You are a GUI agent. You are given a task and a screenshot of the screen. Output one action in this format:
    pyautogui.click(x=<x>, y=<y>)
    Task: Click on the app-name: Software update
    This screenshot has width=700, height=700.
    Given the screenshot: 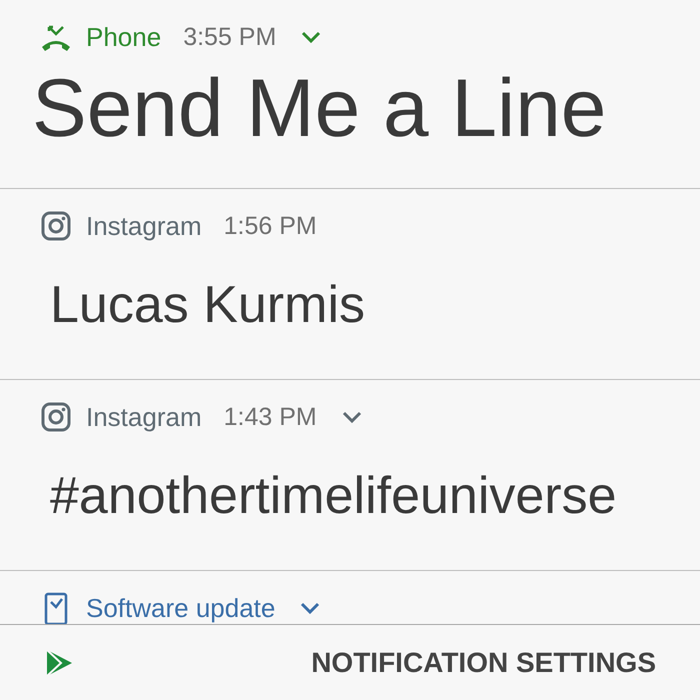 What is the action you would take?
    pyautogui.click(x=181, y=608)
    